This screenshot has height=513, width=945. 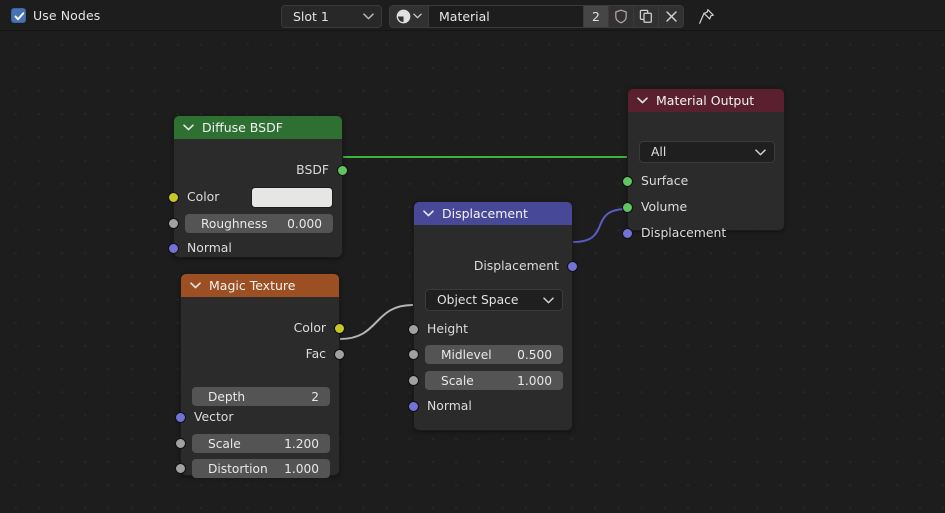 What do you see at coordinates (664, 206) in the screenshot?
I see `input-label: Volume` at bounding box center [664, 206].